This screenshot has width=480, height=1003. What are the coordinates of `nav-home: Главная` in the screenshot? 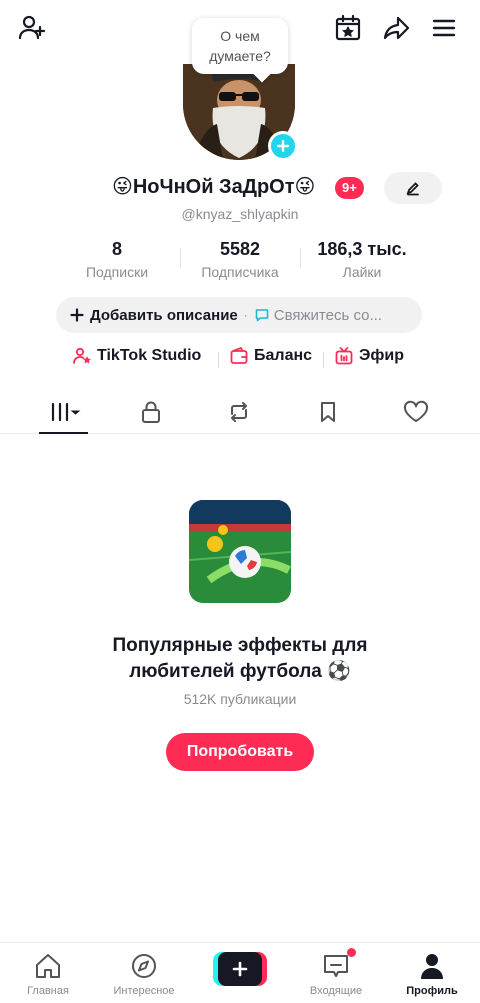 It's located at (48, 974).